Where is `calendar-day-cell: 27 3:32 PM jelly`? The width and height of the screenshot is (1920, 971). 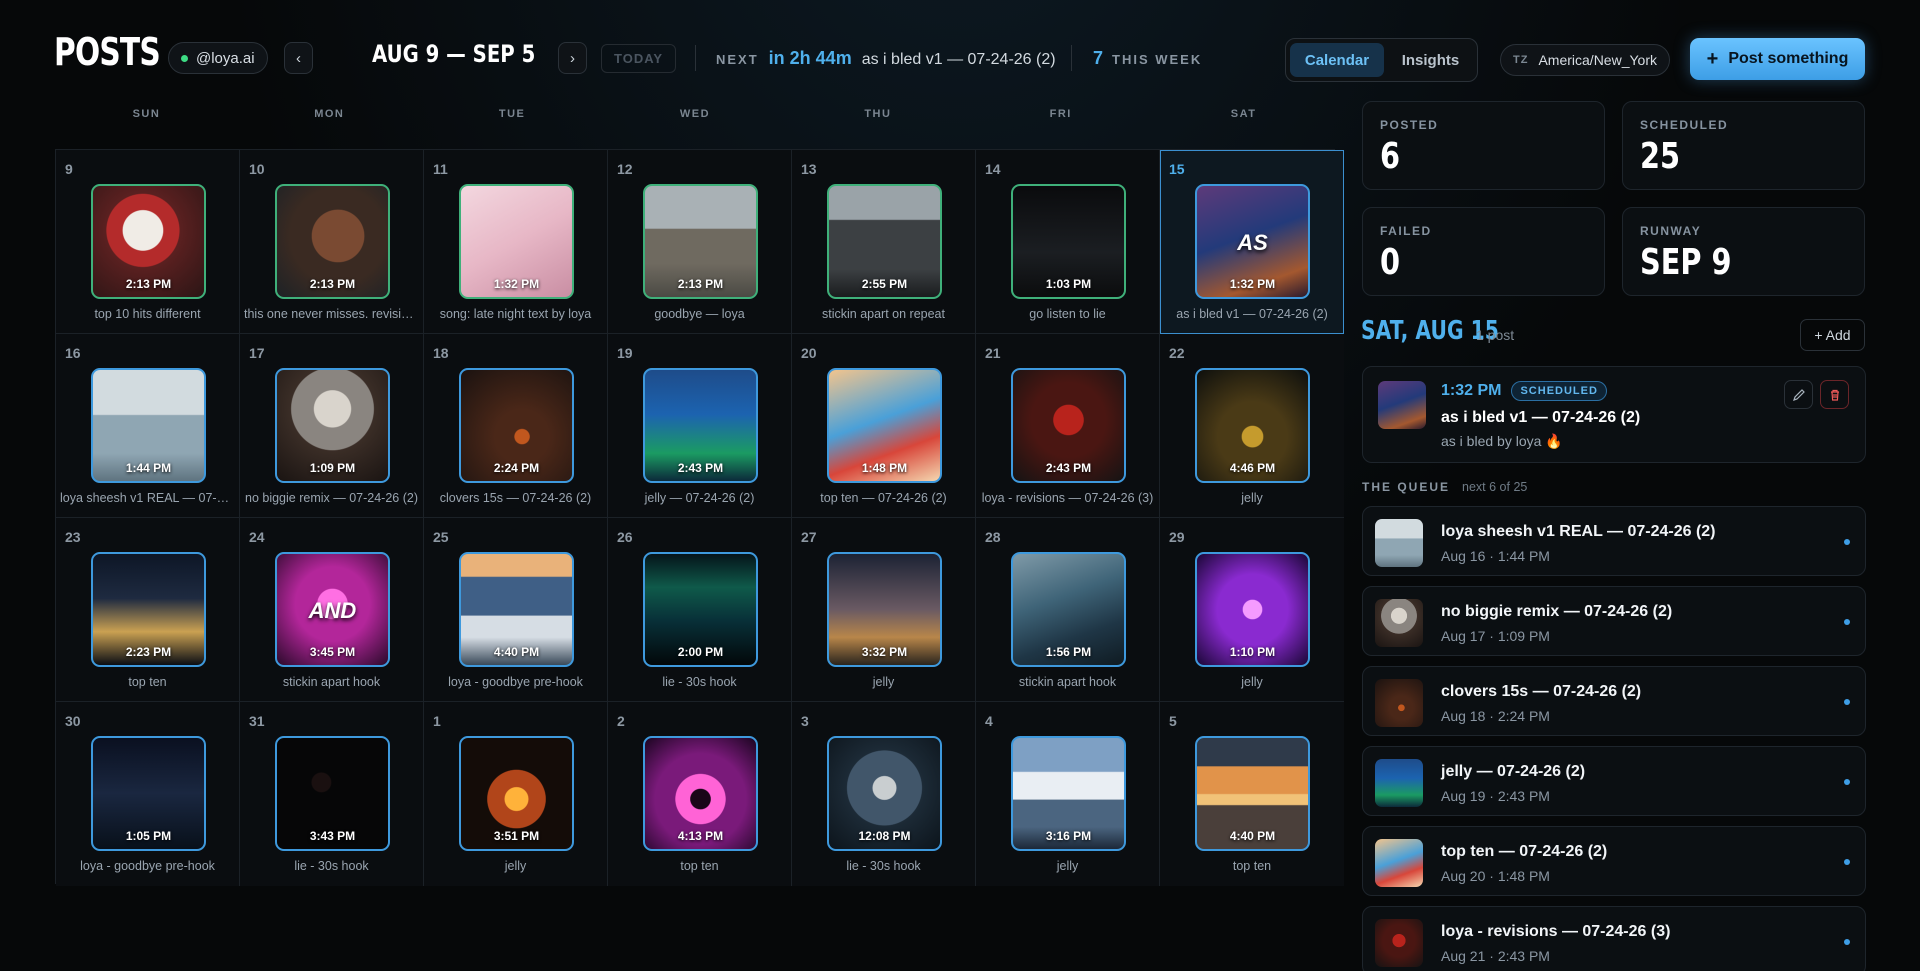 calendar-day-cell: 27 3:32 PM jelly is located at coordinates (884, 610).